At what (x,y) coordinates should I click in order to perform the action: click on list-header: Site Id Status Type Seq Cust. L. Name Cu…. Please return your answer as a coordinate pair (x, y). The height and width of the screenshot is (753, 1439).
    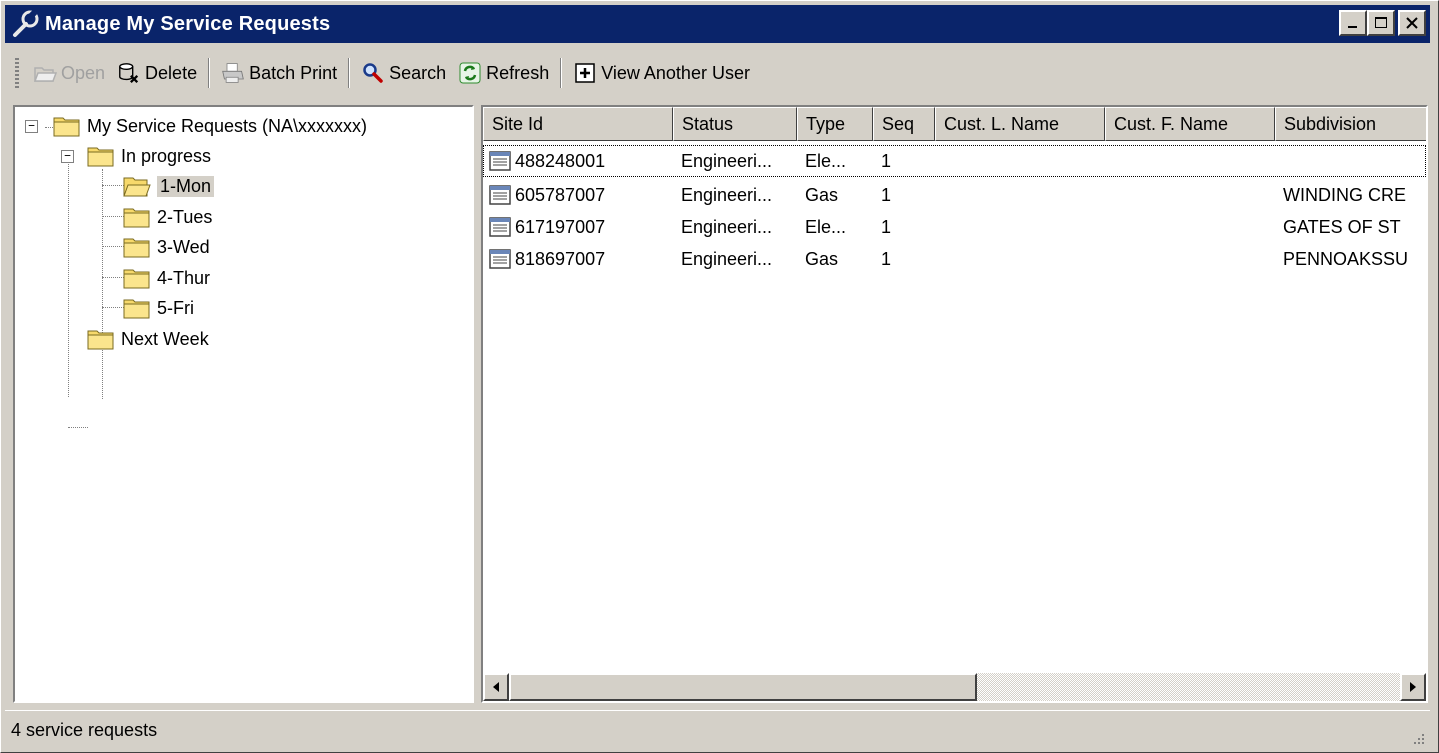
    Looking at the image, I should click on (954, 124).